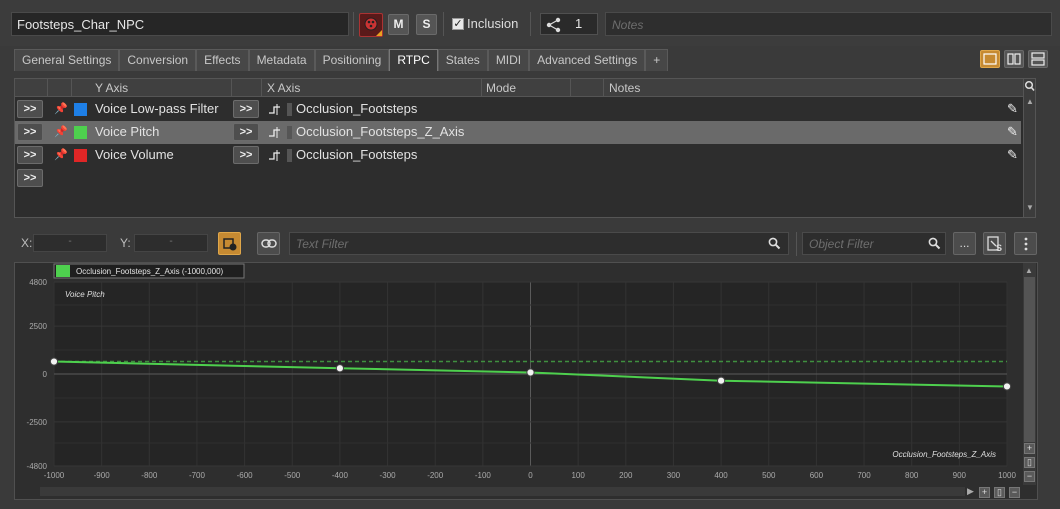 This screenshot has height=509, width=1060. I want to click on palette-icon, so click(373, 26).